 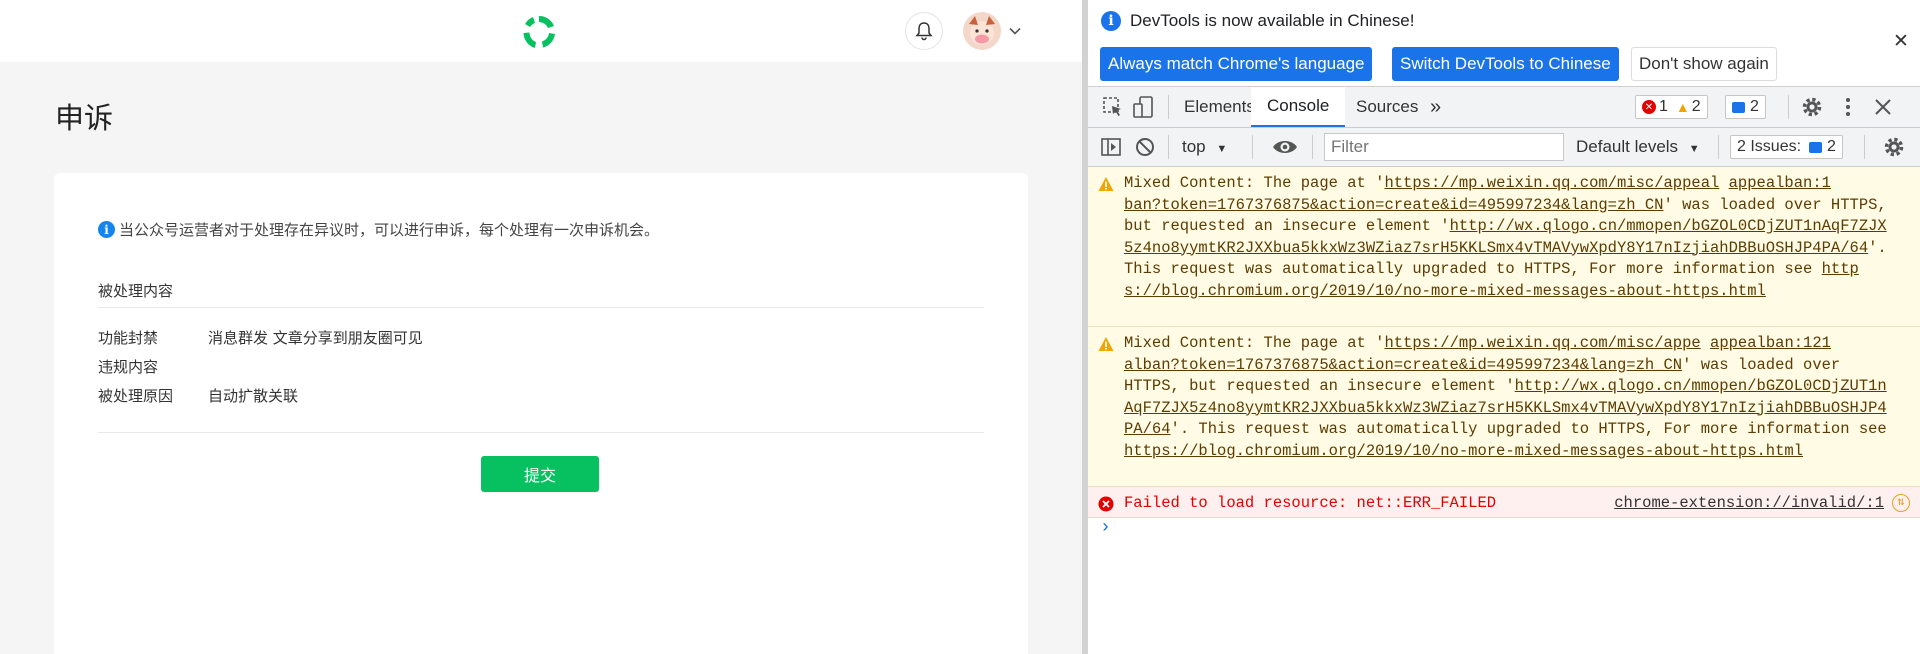 I want to click on message-text: Failed to load resource: net::ERR_FAILED, so click(x=1310, y=503).